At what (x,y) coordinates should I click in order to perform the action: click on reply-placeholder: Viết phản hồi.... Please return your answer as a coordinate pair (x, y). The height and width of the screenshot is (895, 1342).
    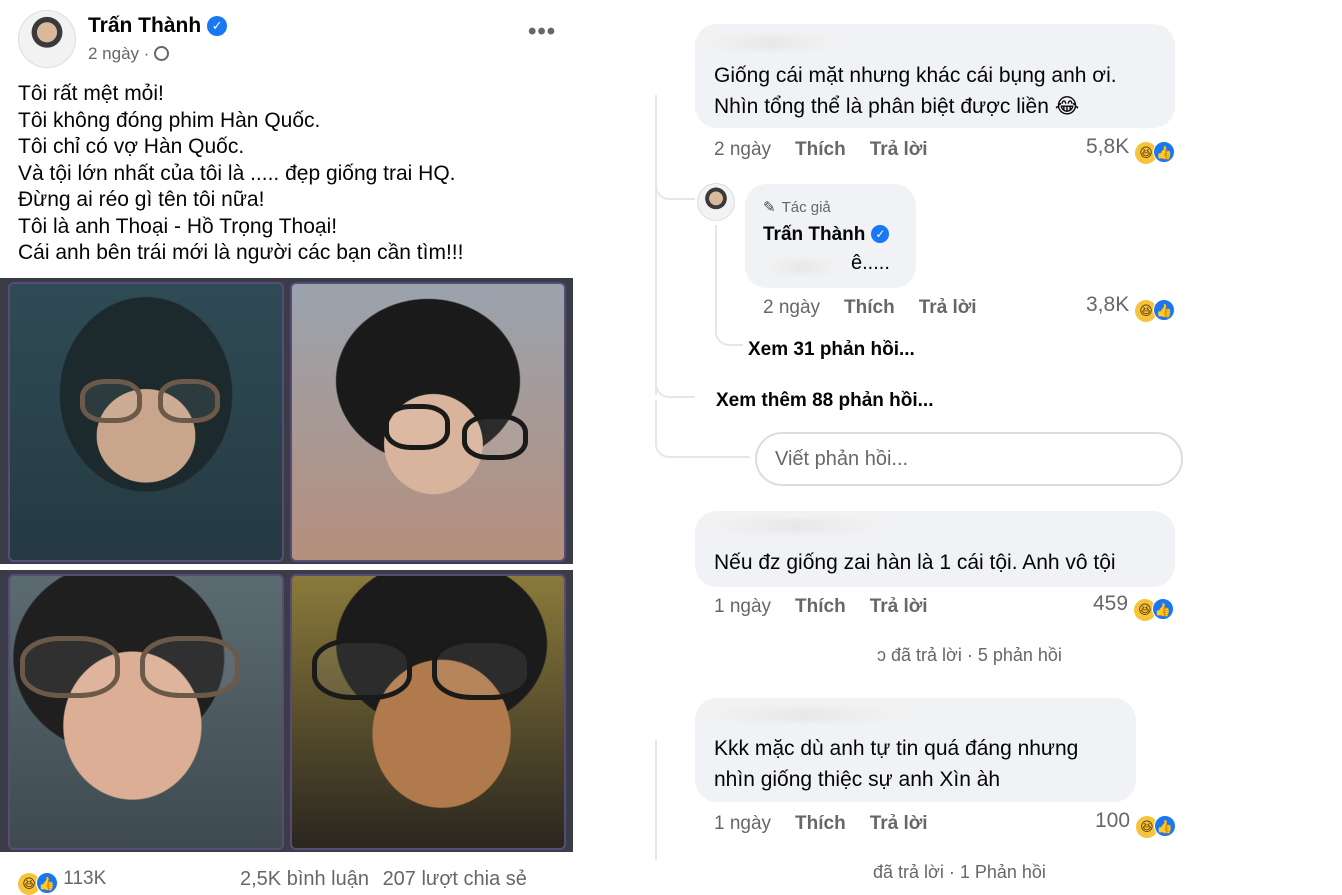
    Looking at the image, I should click on (842, 459).